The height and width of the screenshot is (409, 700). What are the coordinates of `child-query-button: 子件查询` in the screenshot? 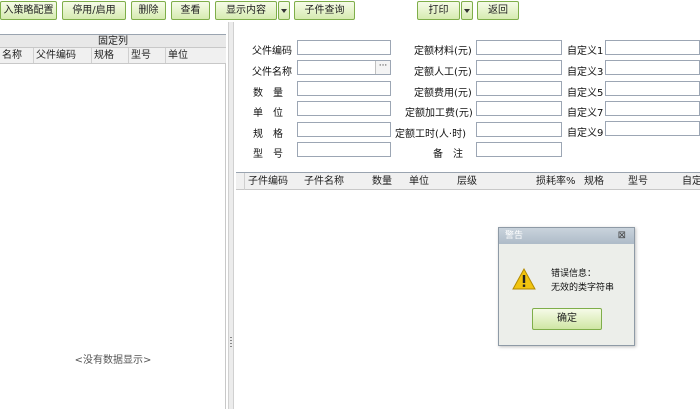 It's located at (324, 10).